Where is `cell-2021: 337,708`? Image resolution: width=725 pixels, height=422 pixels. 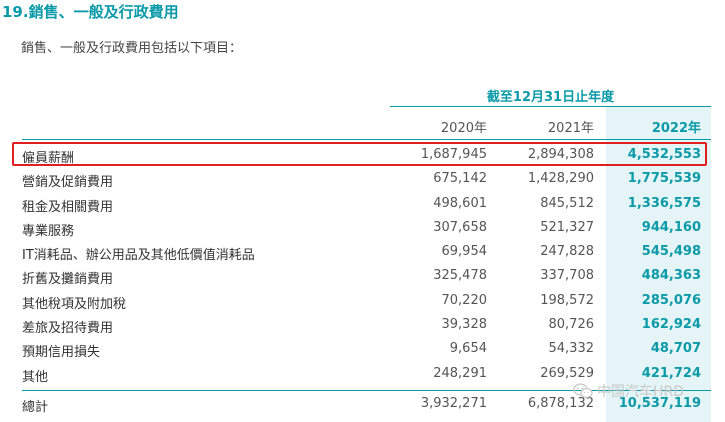 cell-2021: 337,708 is located at coordinates (567, 276).